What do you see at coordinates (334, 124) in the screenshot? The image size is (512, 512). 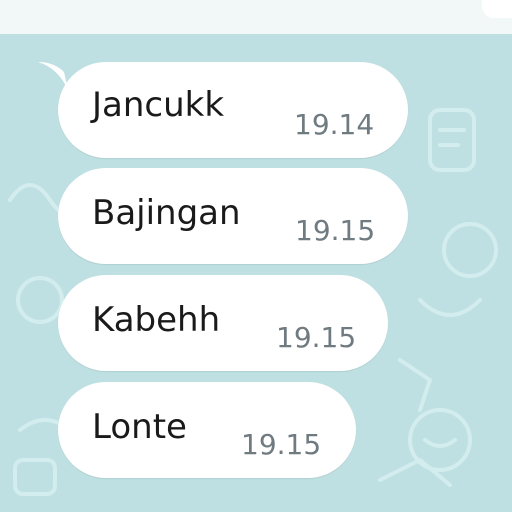 I see `message-timestamp: 19.14` at bounding box center [334, 124].